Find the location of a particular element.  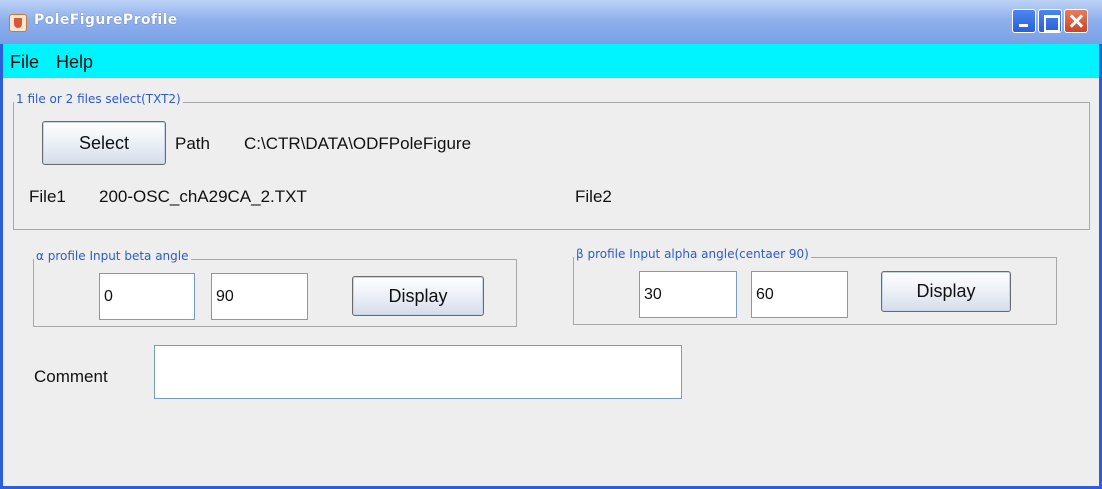

alpha-profile-legend: α profile Input beta angle is located at coordinates (112, 256).